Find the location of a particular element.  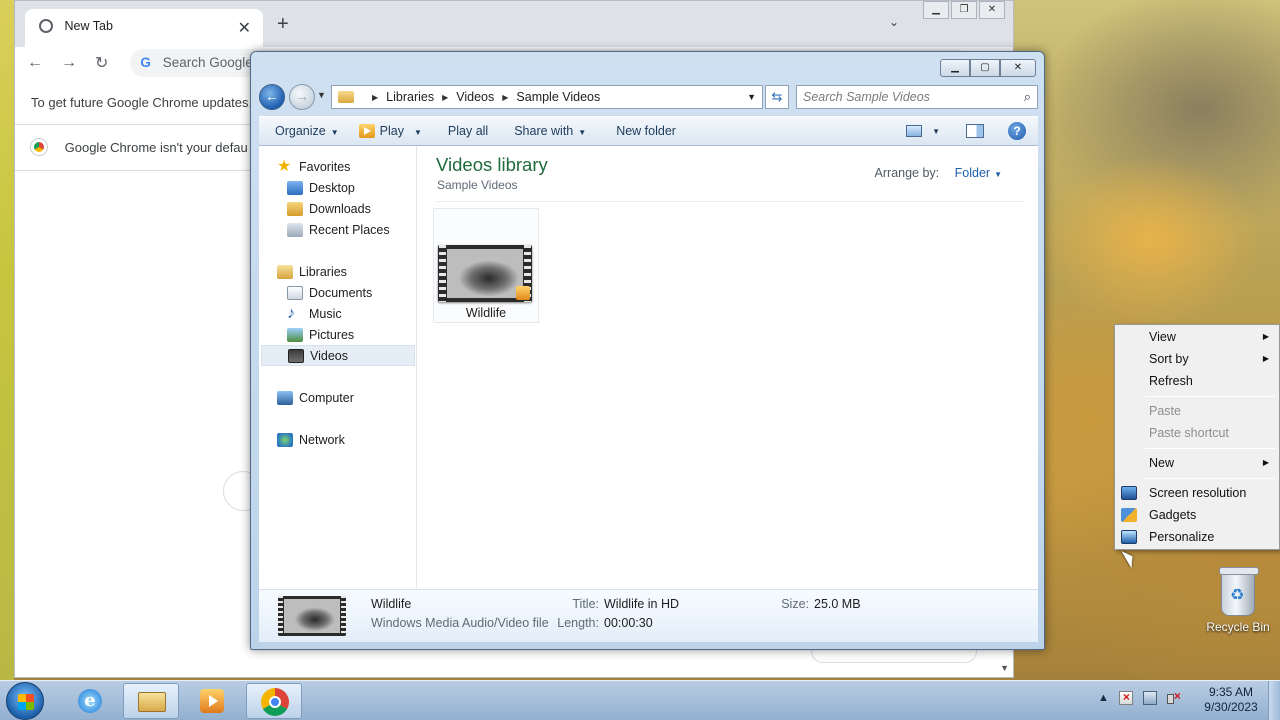

new-tab-button: + is located at coordinates (283, 24).